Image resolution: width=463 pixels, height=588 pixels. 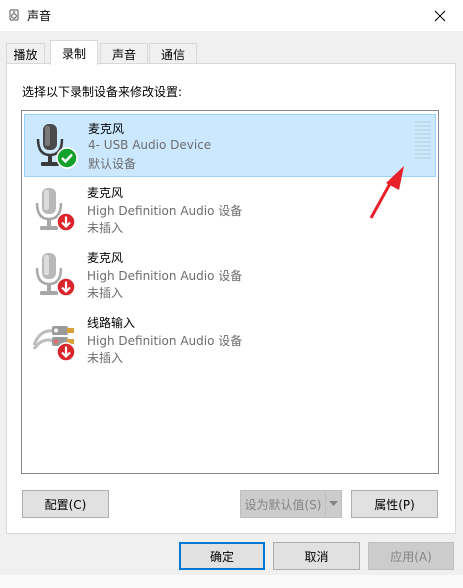 What do you see at coordinates (74, 52) in the screenshot?
I see `tab-recording: 录制` at bounding box center [74, 52].